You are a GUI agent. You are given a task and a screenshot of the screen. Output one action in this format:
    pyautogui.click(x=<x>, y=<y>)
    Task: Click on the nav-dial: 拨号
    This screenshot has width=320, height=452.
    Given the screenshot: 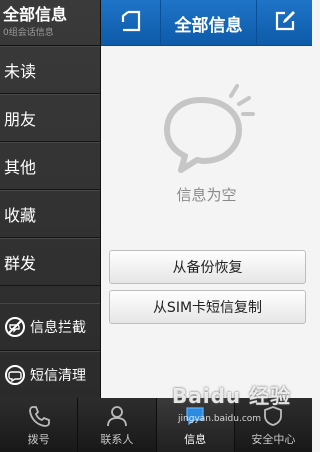 What is the action you would take?
    pyautogui.click(x=39, y=425)
    